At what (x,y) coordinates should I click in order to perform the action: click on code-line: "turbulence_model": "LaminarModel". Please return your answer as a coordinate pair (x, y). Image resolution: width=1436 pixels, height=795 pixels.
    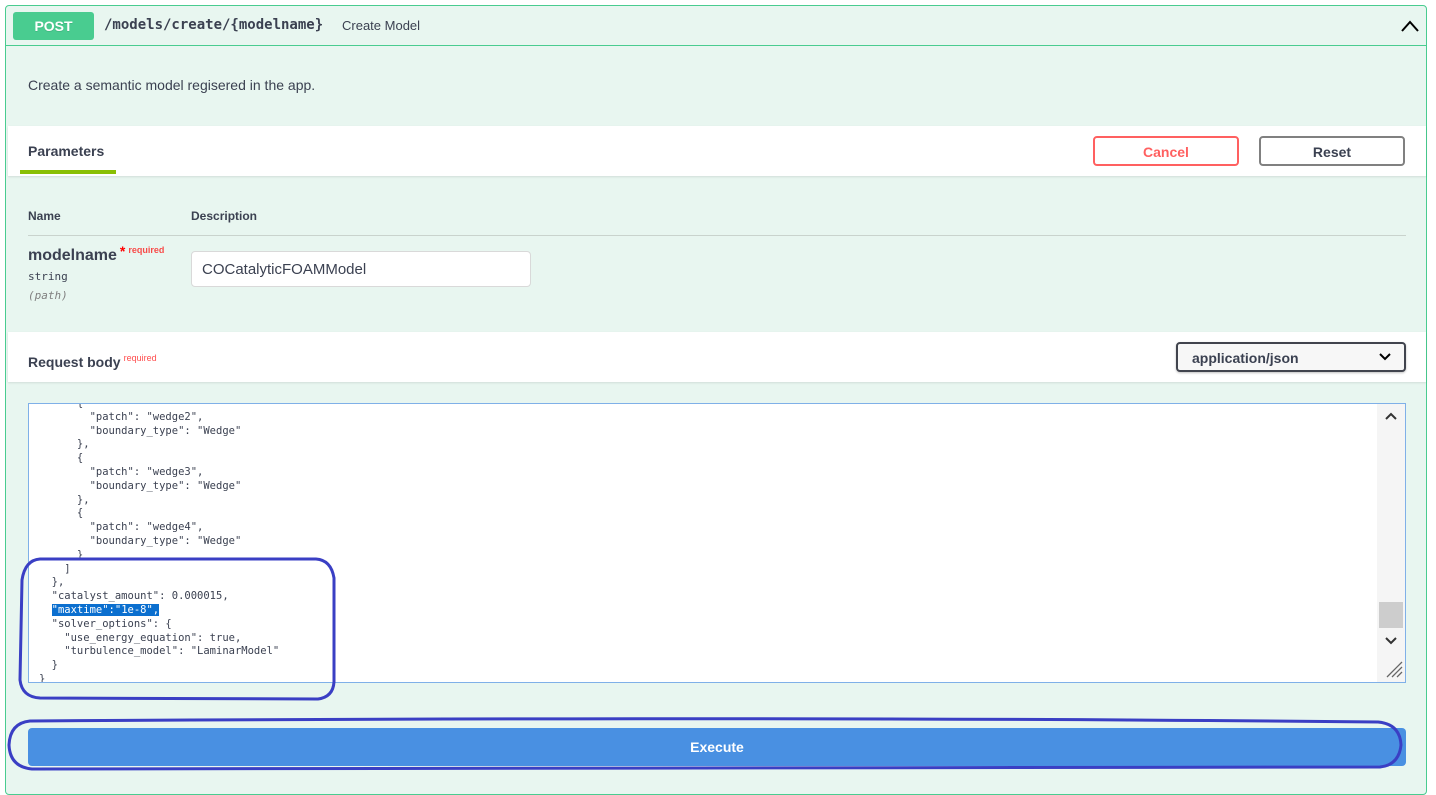
    Looking at the image, I should click on (159, 651).